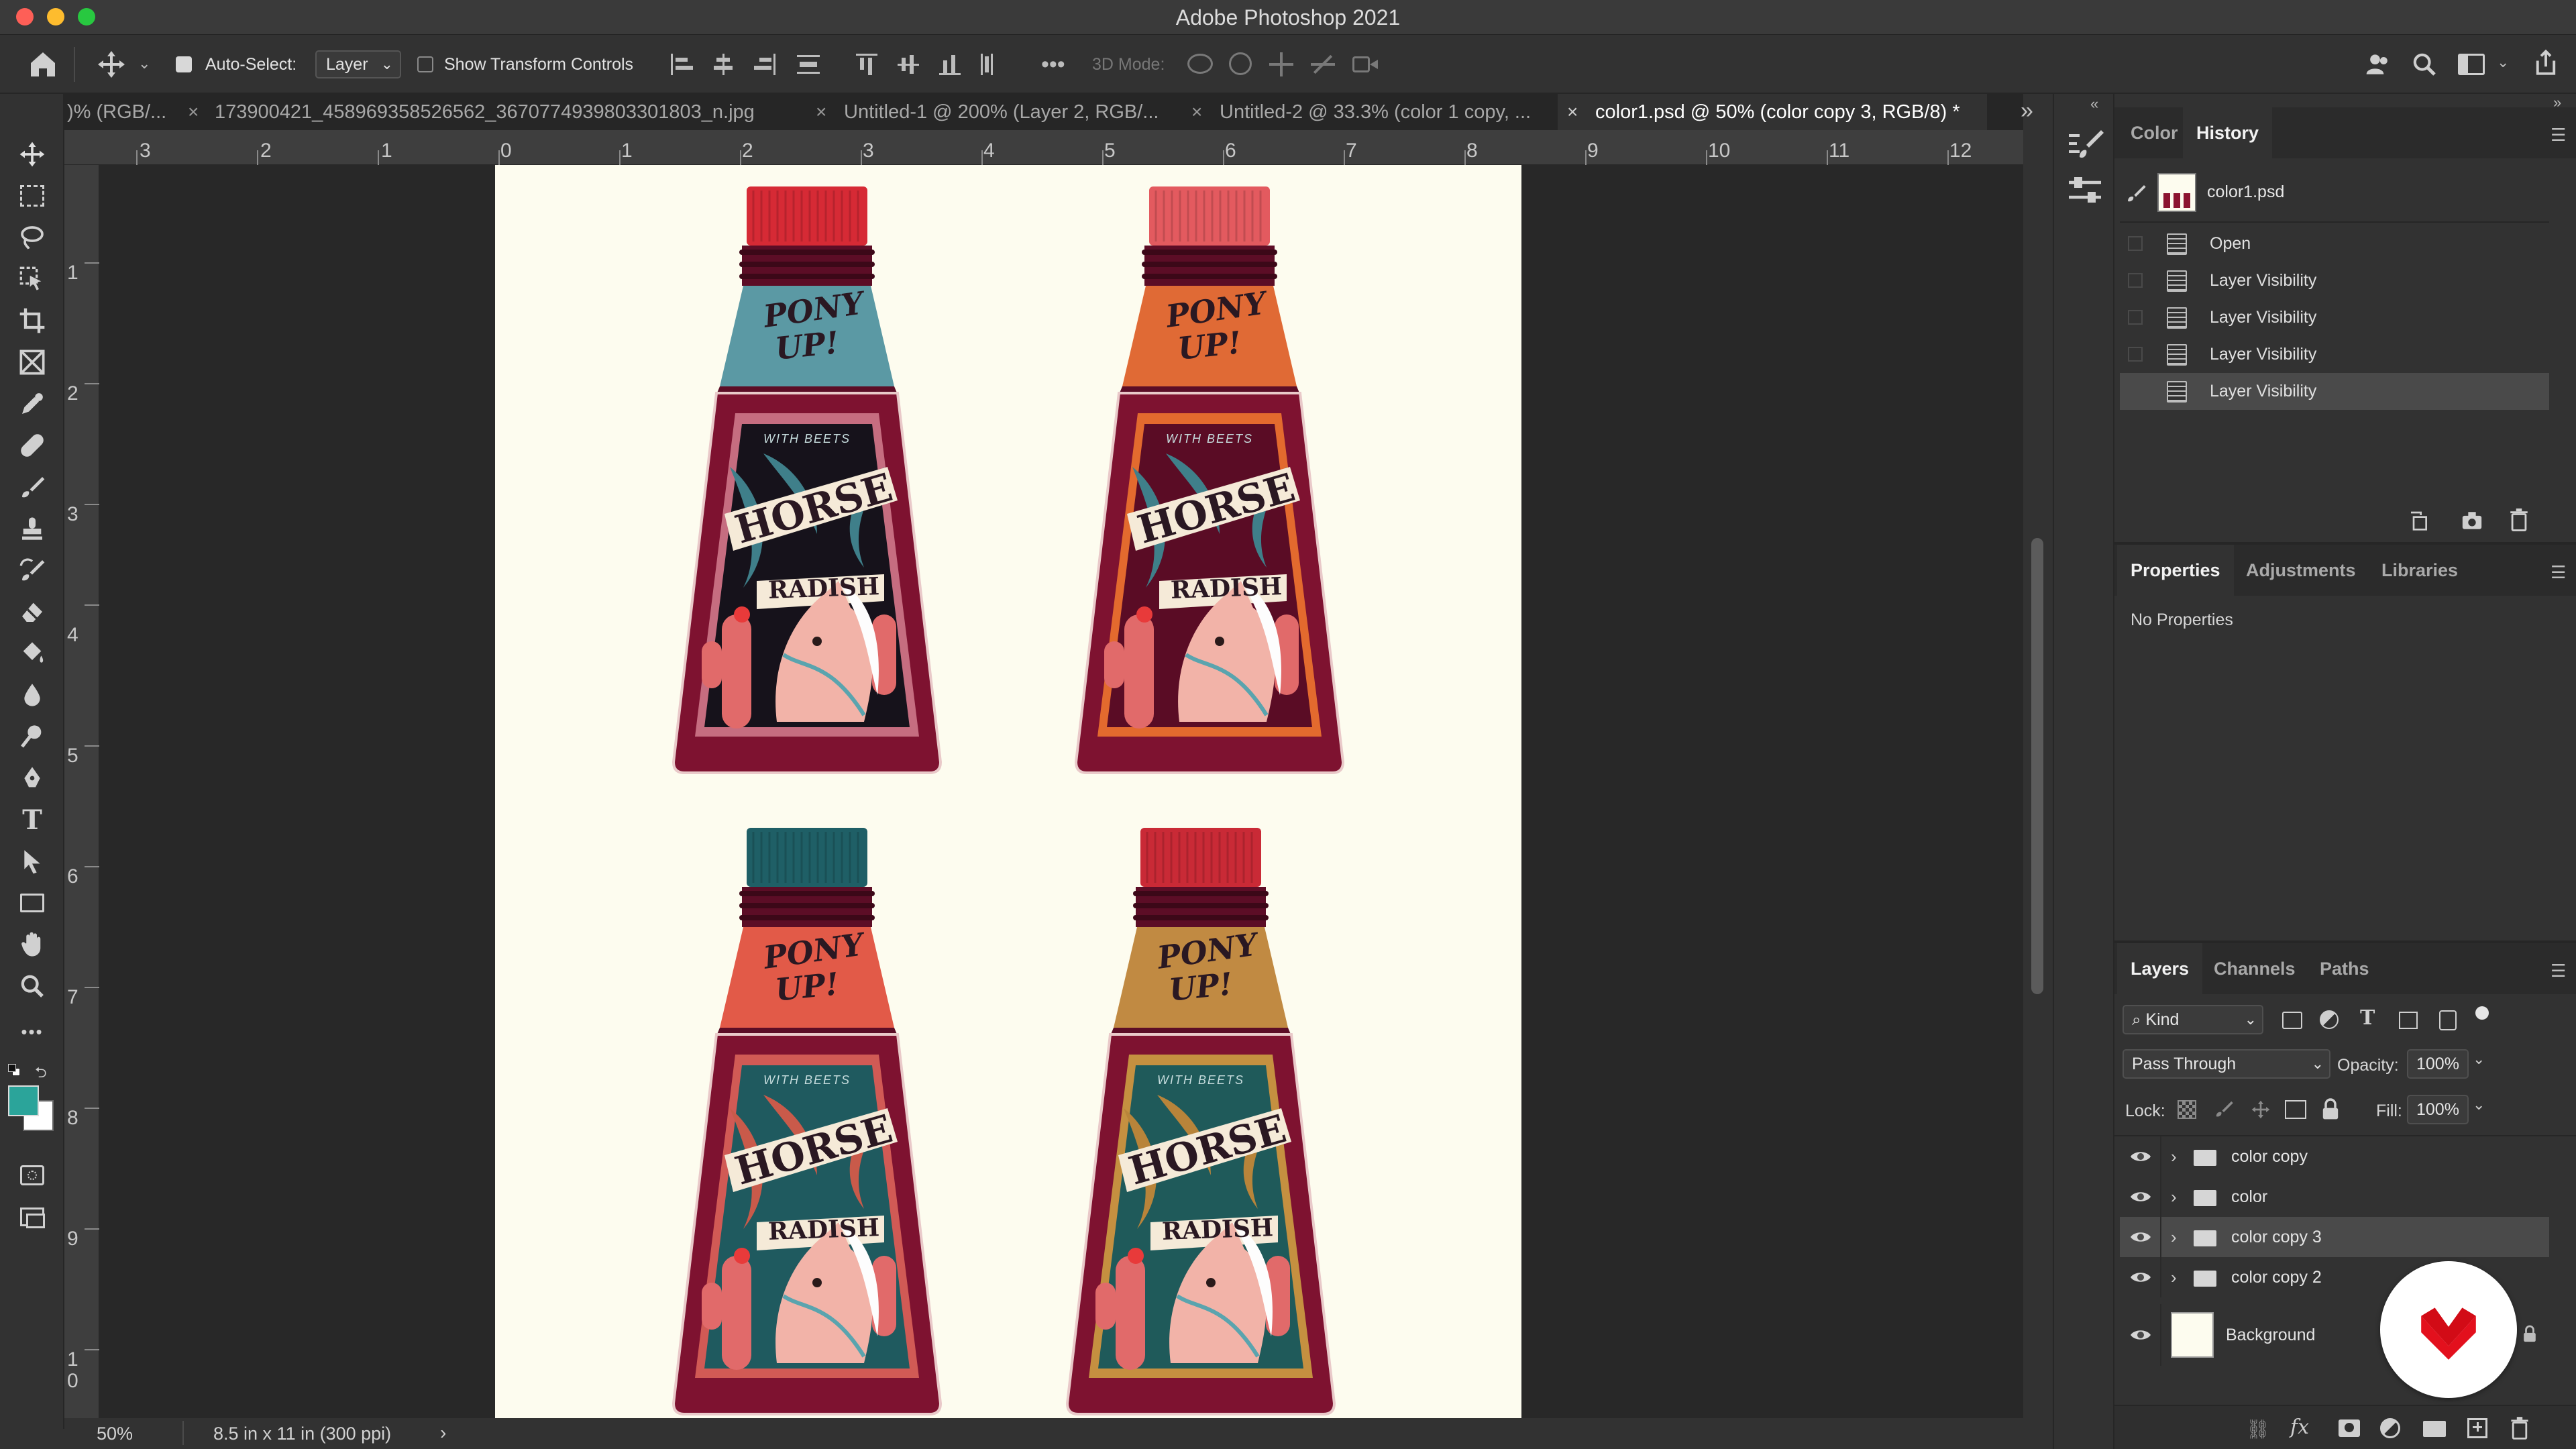 This screenshot has width=2576, height=1449. What do you see at coordinates (32, 362) in the screenshot?
I see `frame-tool-icon` at bounding box center [32, 362].